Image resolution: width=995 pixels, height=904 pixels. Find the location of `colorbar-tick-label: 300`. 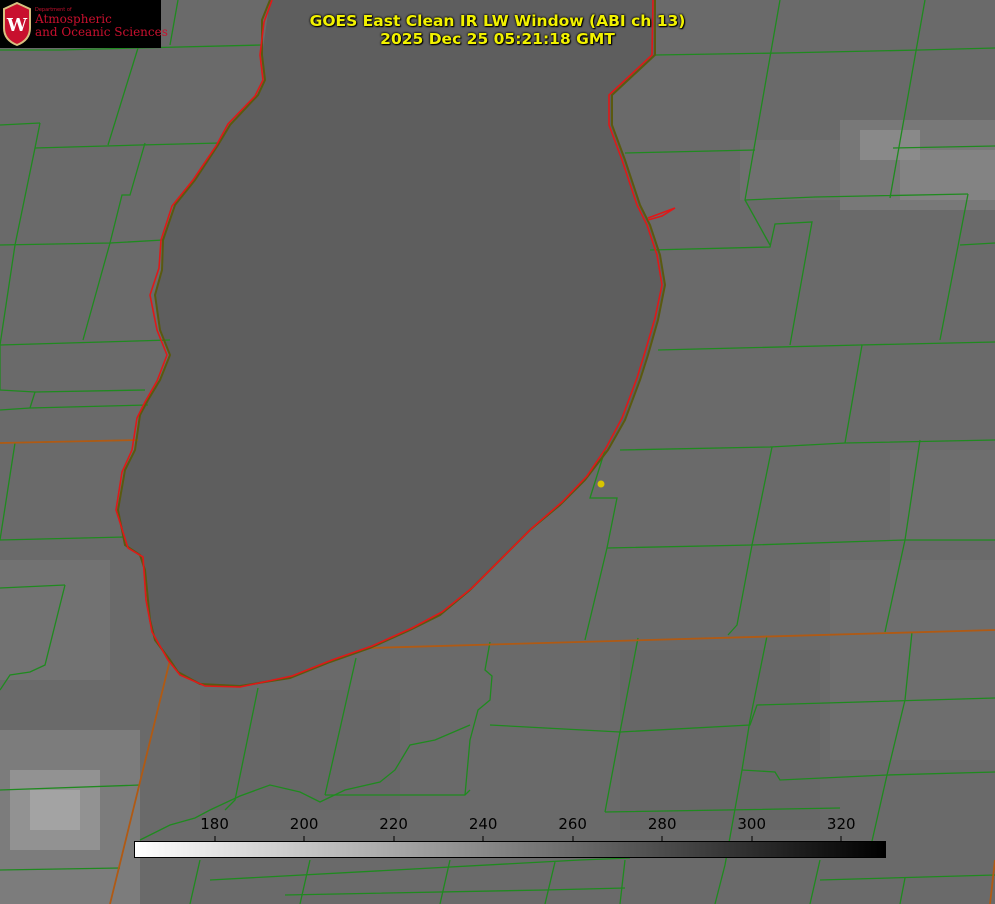

colorbar-tick-label: 300 is located at coordinates (752, 824).